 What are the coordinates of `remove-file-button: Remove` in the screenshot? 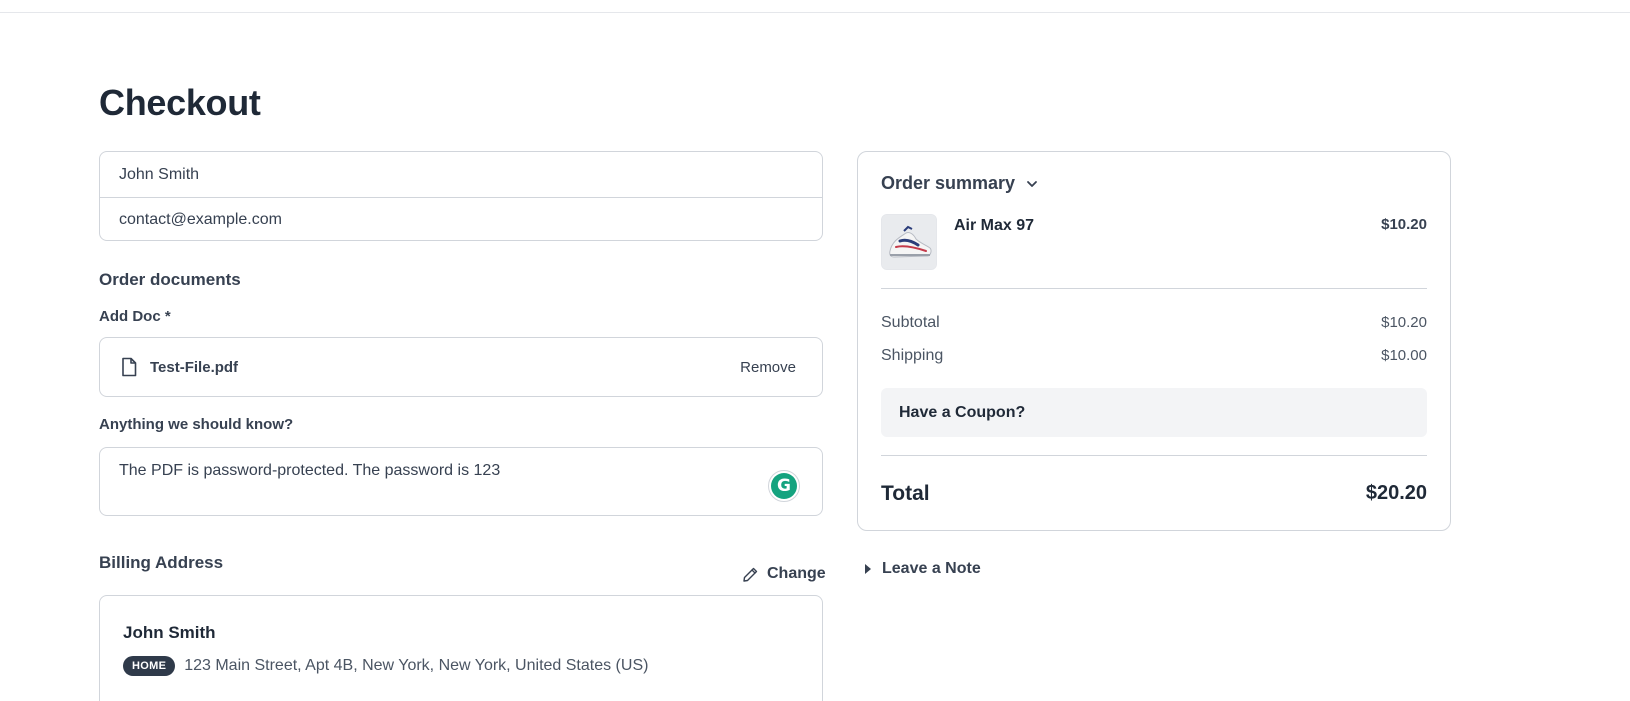 It's located at (768, 367).